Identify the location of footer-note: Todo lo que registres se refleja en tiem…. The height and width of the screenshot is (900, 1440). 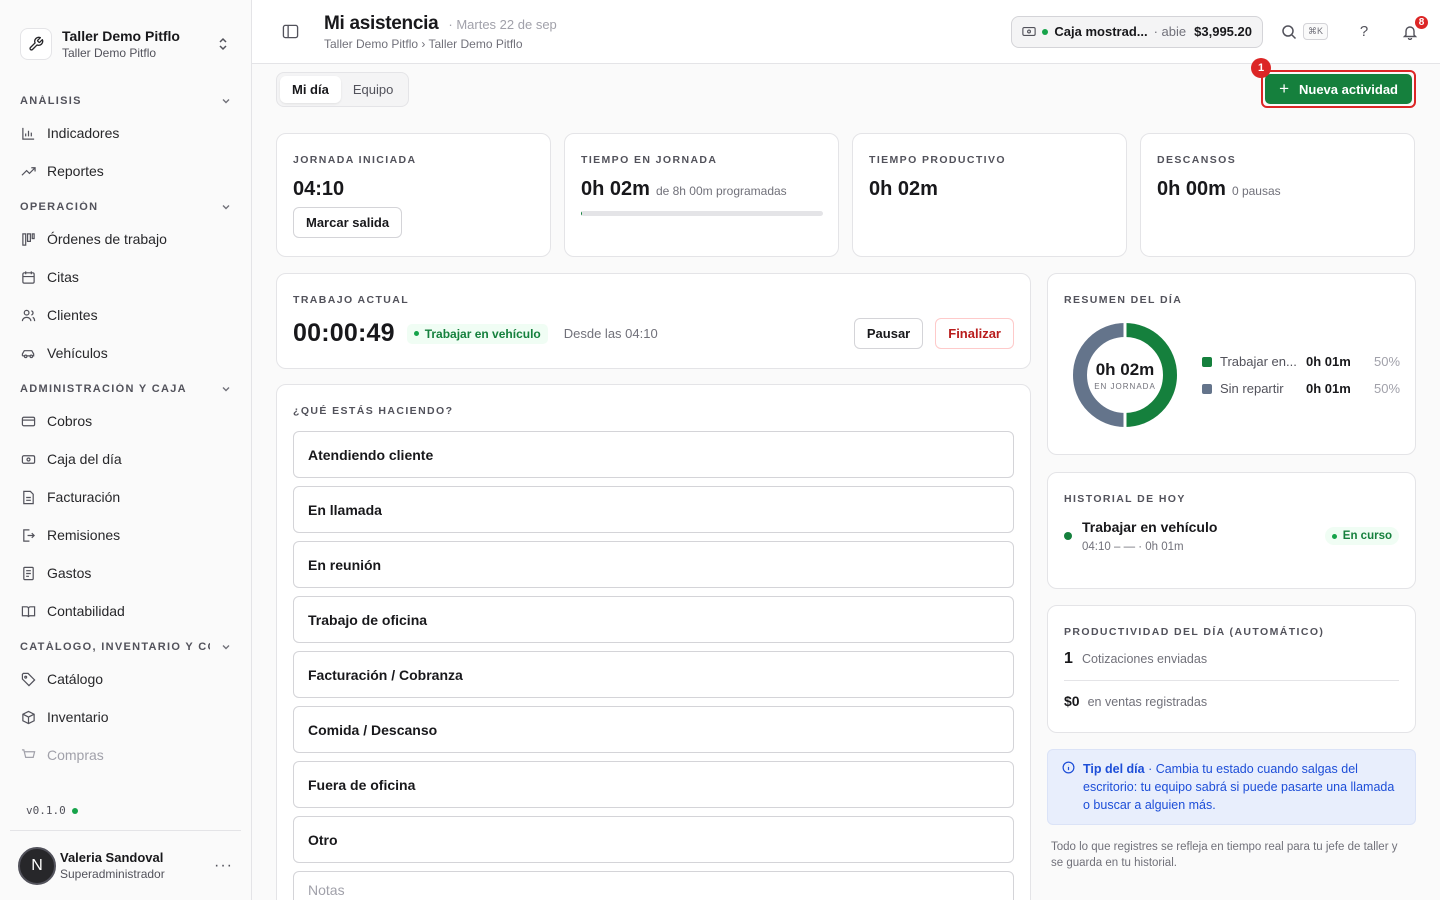
(1224, 855).